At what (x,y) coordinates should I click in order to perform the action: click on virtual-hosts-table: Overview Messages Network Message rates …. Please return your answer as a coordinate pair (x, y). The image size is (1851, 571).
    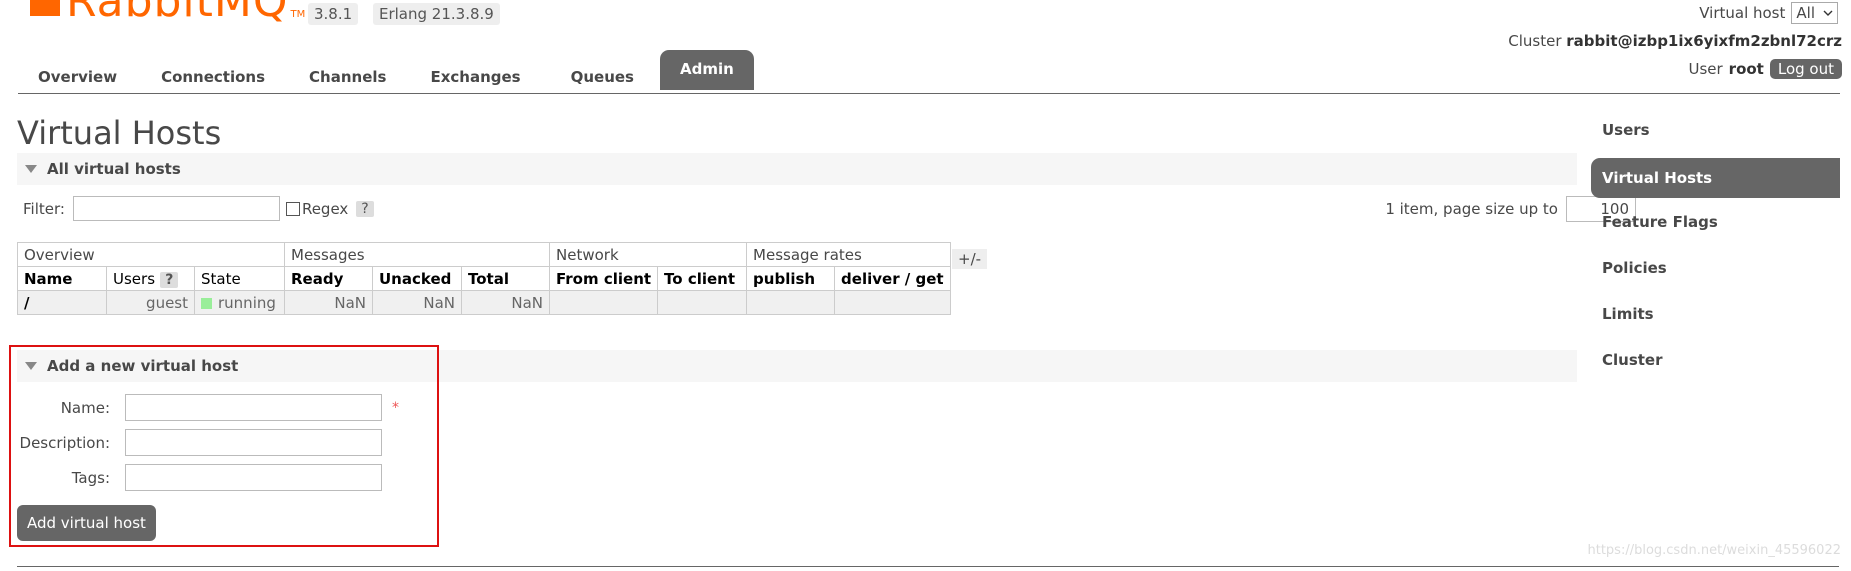
    Looking at the image, I should click on (484, 278).